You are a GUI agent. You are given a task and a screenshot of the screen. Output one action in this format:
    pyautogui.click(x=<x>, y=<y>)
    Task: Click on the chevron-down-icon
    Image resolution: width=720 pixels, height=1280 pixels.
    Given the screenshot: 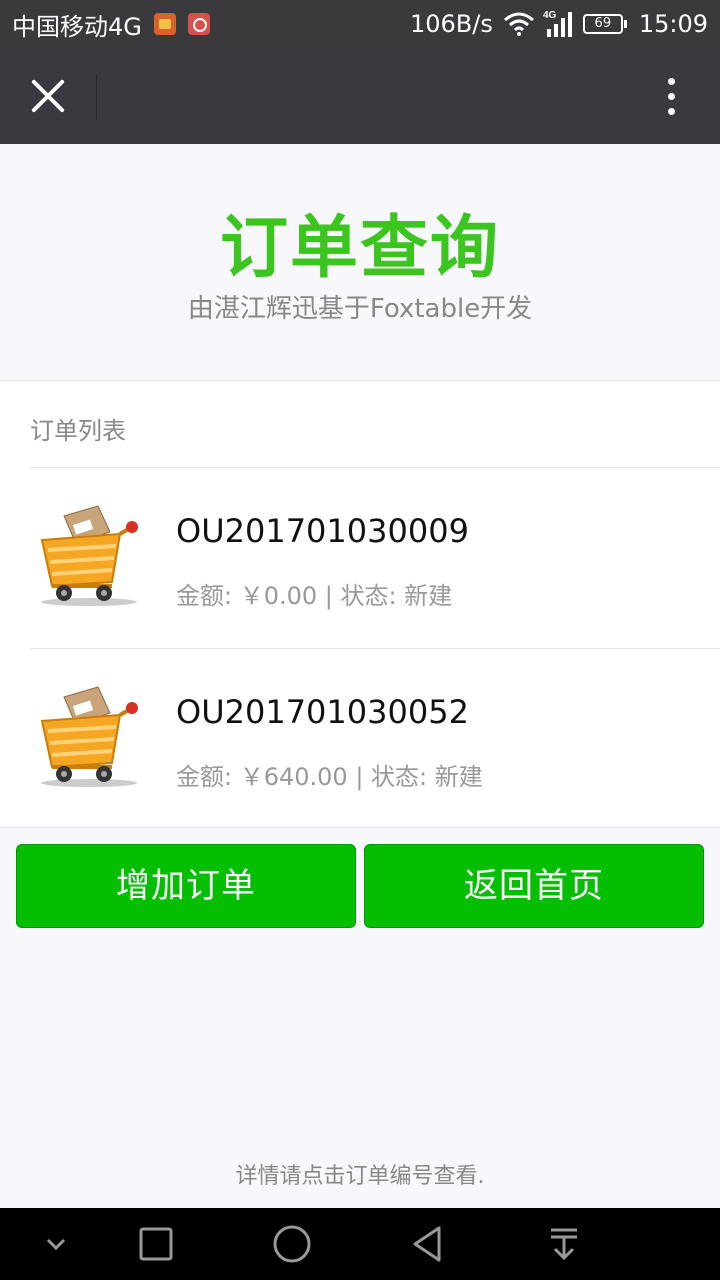 What is the action you would take?
    pyautogui.click(x=56, y=1244)
    